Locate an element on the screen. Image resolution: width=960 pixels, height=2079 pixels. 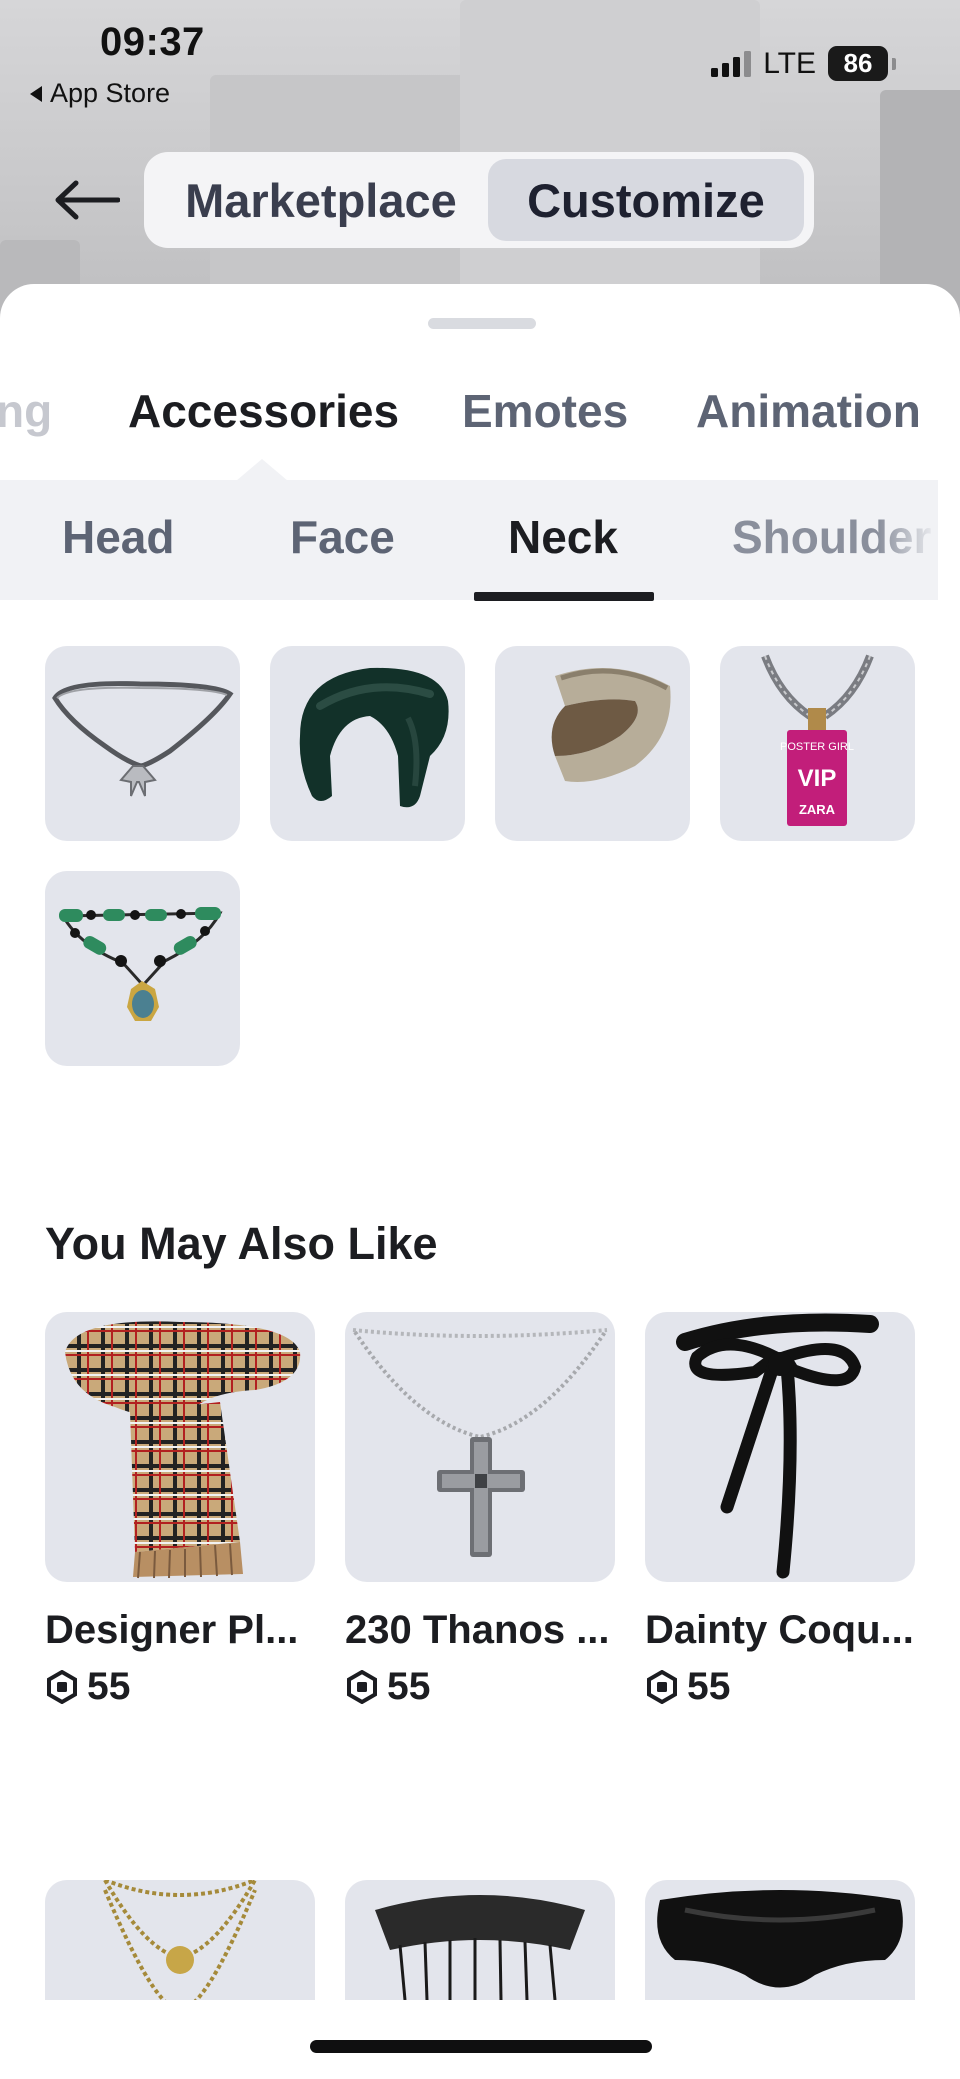
network-type: LTE is located at coordinates (789, 63).